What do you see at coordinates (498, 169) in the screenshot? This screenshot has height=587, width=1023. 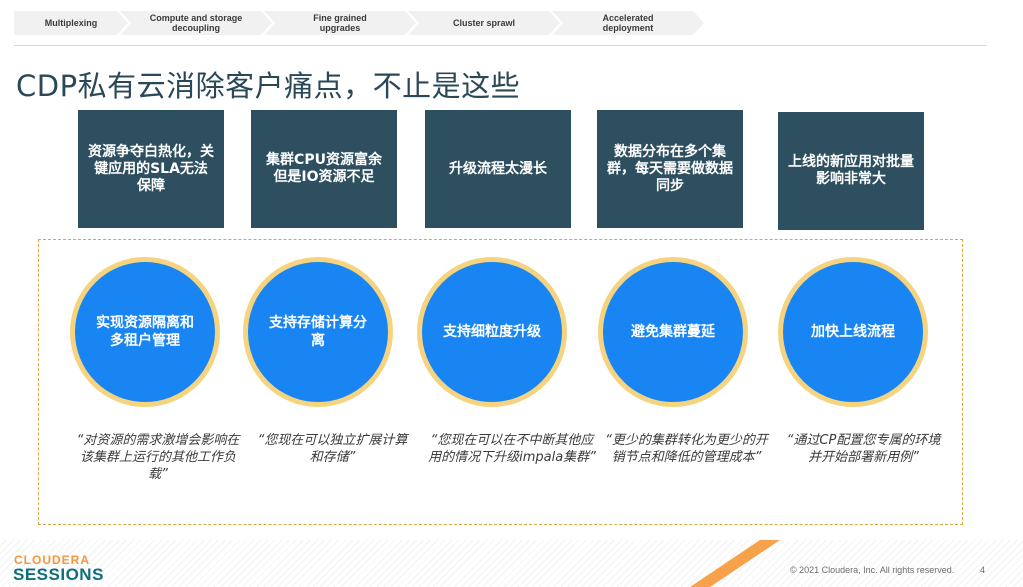 I see `pain-point-box: 升级流程太漫长` at bounding box center [498, 169].